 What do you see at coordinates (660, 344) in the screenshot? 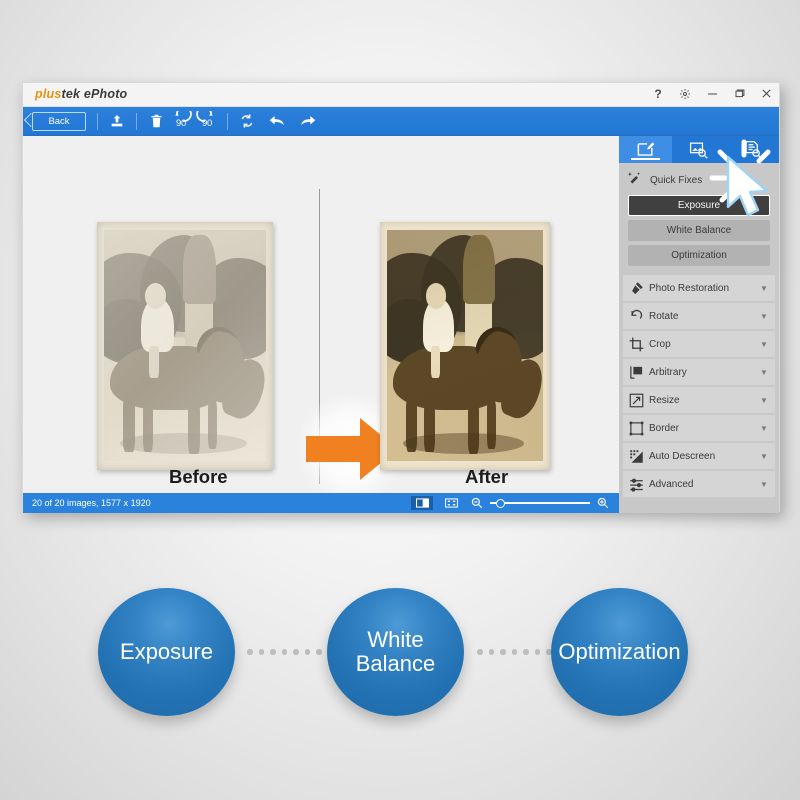
I see `accordion-label: Crop` at bounding box center [660, 344].